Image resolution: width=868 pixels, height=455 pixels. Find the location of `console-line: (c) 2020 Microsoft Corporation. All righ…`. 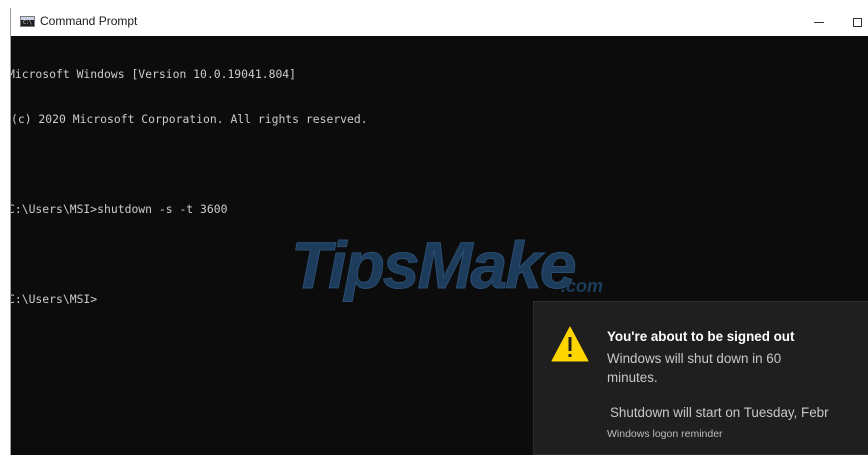

console-line: (c) 2020 Microsoft Corporation. All righ… is located at coordinates (189, 119).